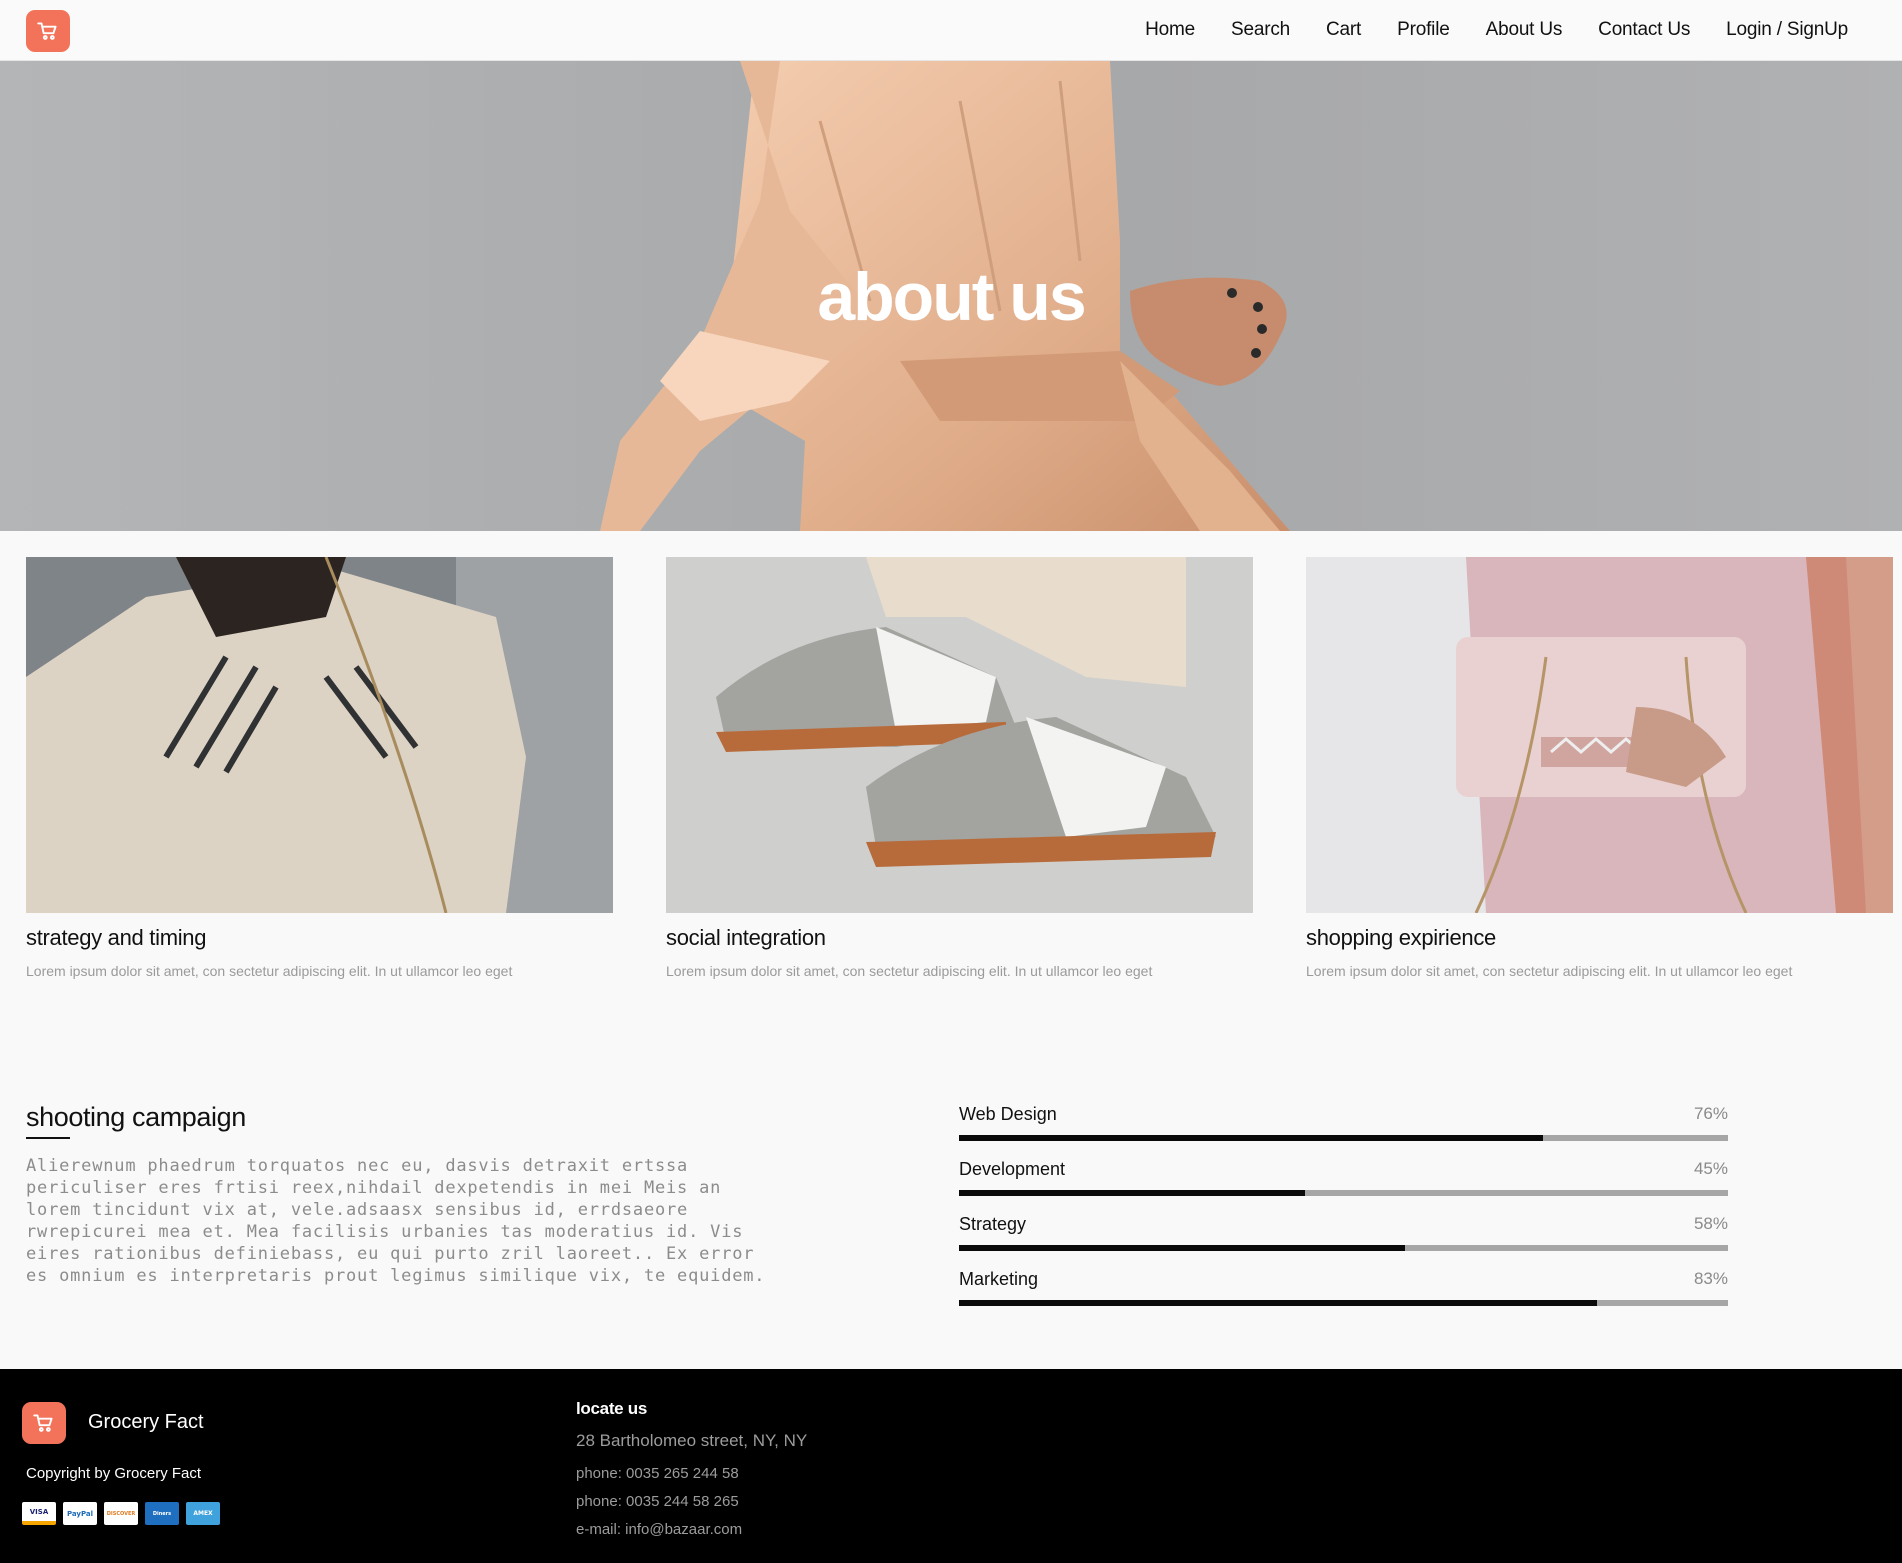 This screenshot has width=1902, height=1563. What do you see at coordinates (999, 1279) in the screenshot?
I see `skill-name: Marketing` at bounding box center [999, 1279].